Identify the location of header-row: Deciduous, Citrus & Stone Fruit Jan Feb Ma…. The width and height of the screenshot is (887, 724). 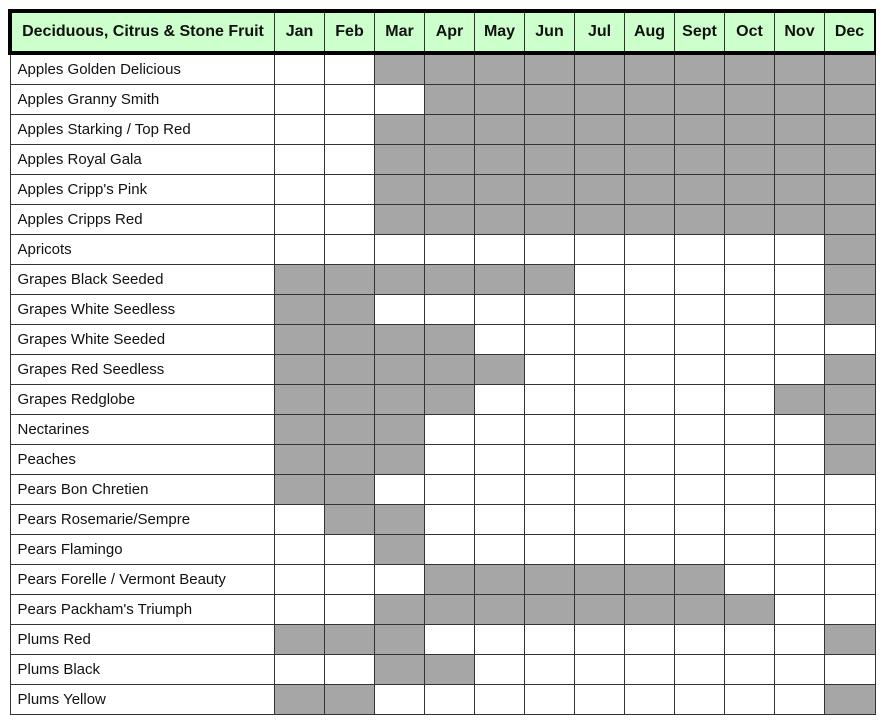
(442, 32).